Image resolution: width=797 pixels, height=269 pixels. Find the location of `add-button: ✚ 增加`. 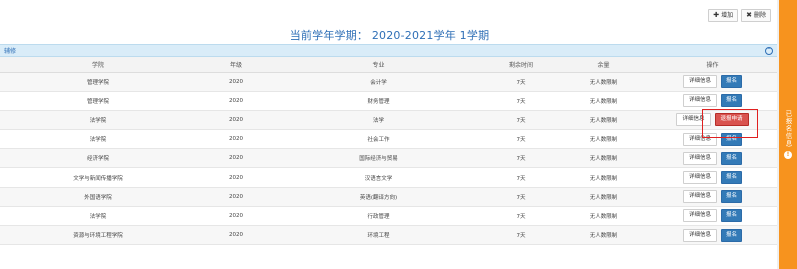

add-button: ✚ 增加 is located at coordinates (723, 15).